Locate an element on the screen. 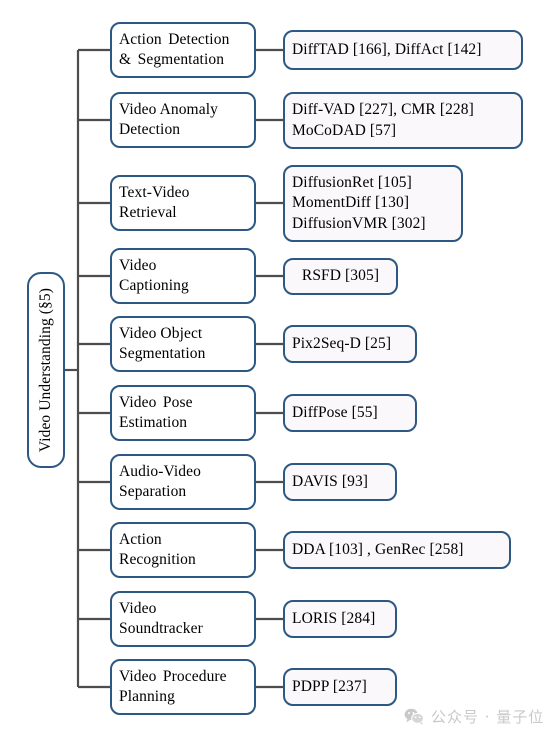  reference-line: LORIS [284] is located at coordinates (334, 618).